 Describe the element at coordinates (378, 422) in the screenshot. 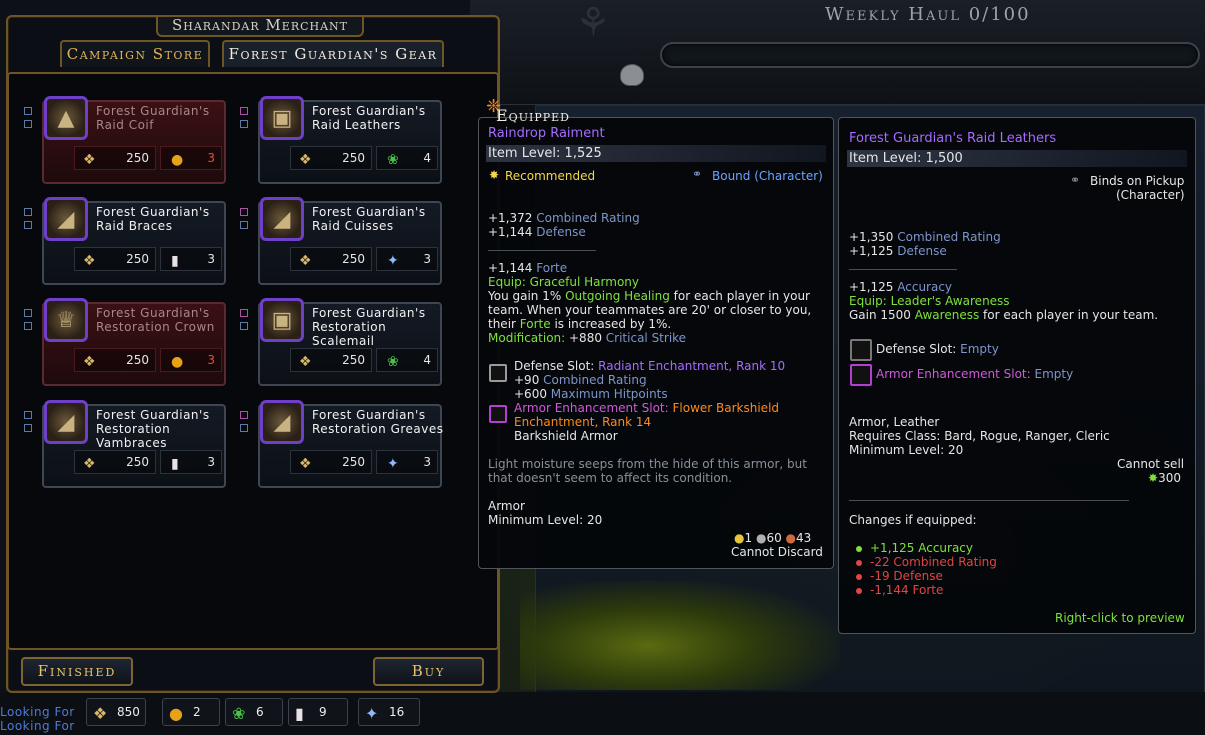

I see `store-item-name: Forest Guardian's Restoration Greaves` at that location.